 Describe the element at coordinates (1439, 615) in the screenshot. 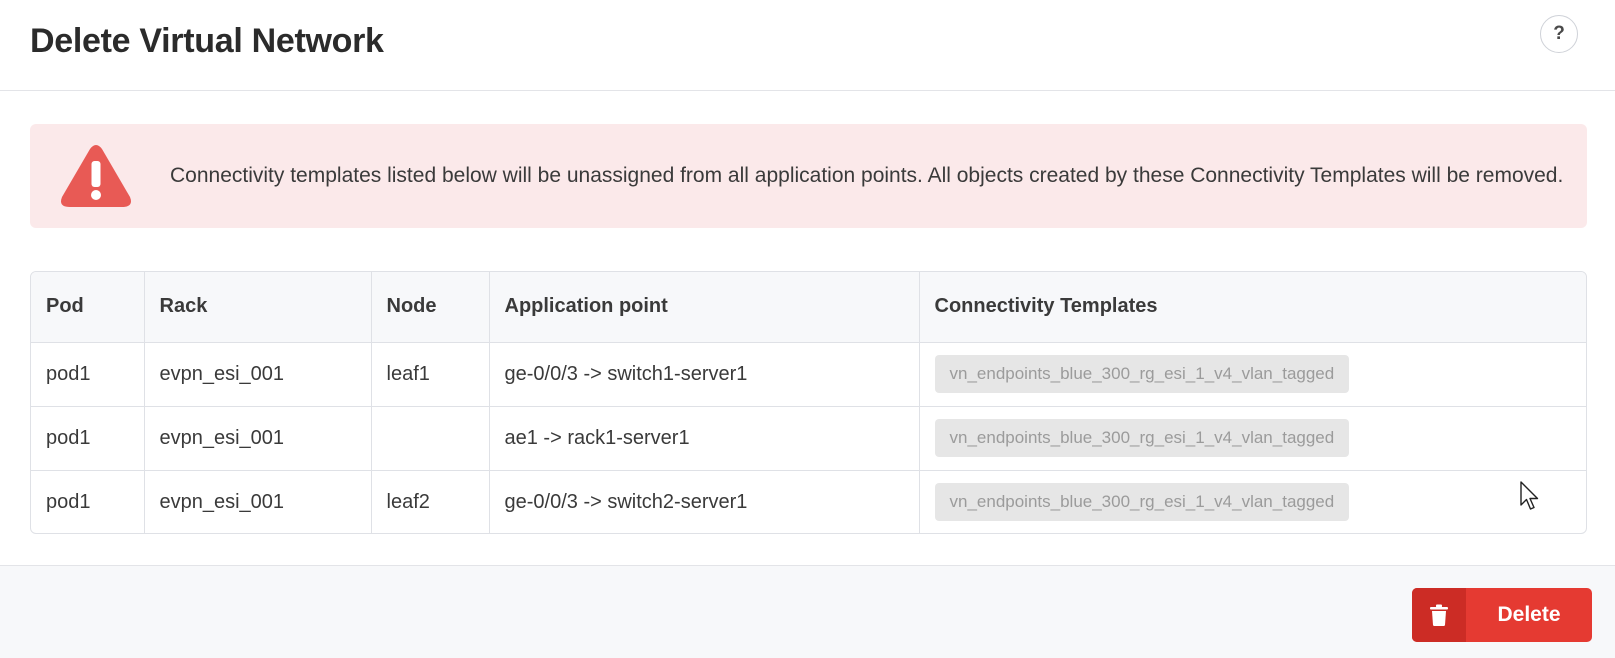

I see `trash-icon` at that location.